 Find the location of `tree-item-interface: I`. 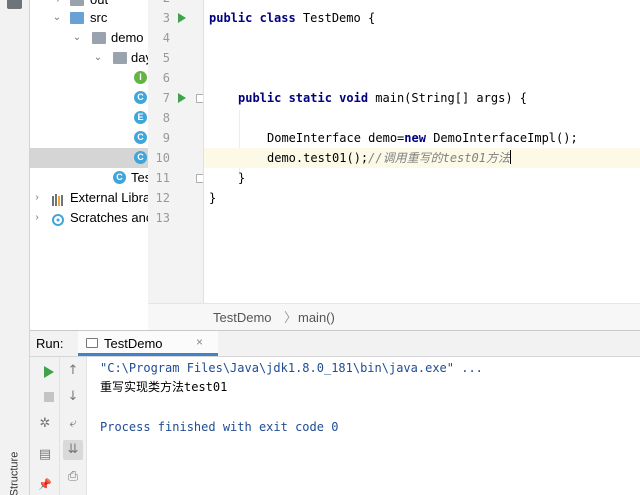

tree-item-interface: I is located at coordinates (89, 78).